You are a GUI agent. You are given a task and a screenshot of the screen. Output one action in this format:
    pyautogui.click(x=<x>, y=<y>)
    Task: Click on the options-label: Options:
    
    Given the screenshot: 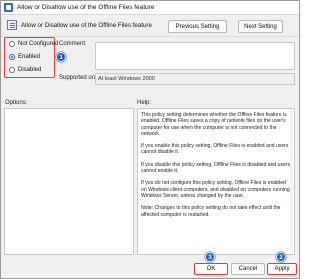 What is the action you would take?
    pyautogui.click(x=16, y=103)
    